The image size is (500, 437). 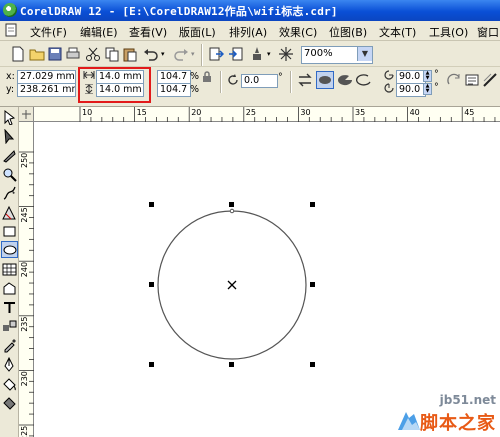 I want to click on menu-text: 文本(T), so click(x=397, y=32).